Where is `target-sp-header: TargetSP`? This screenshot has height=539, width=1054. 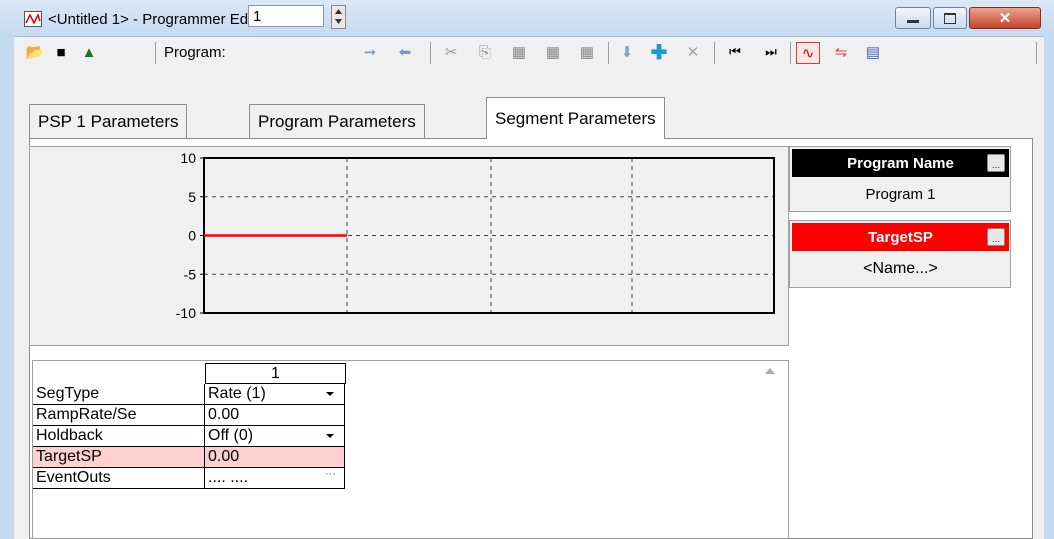 target-sp-header: TargetSP is located at coordinates (900, 237).